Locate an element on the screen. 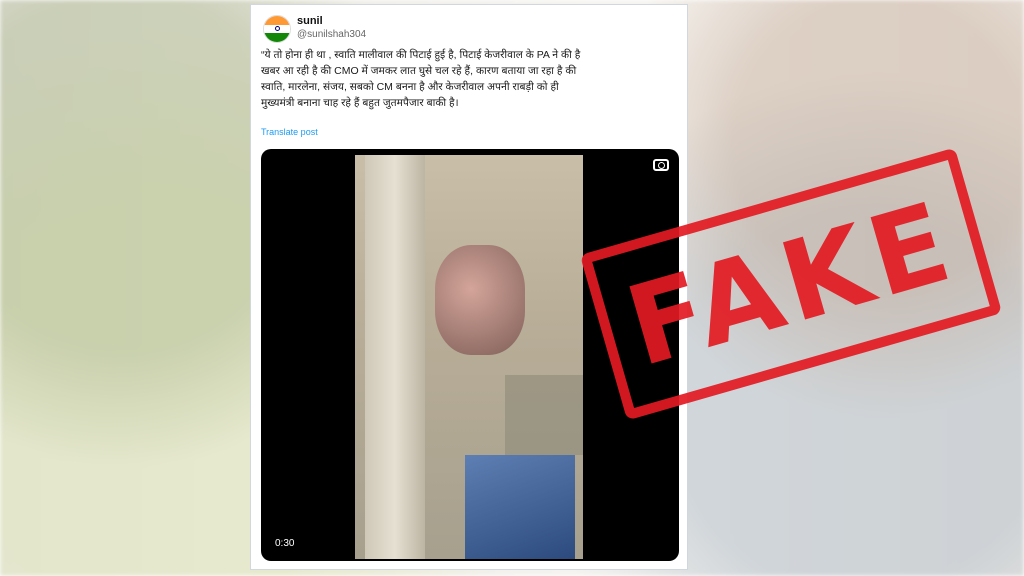  avatar is located at coordinates (277, 29).